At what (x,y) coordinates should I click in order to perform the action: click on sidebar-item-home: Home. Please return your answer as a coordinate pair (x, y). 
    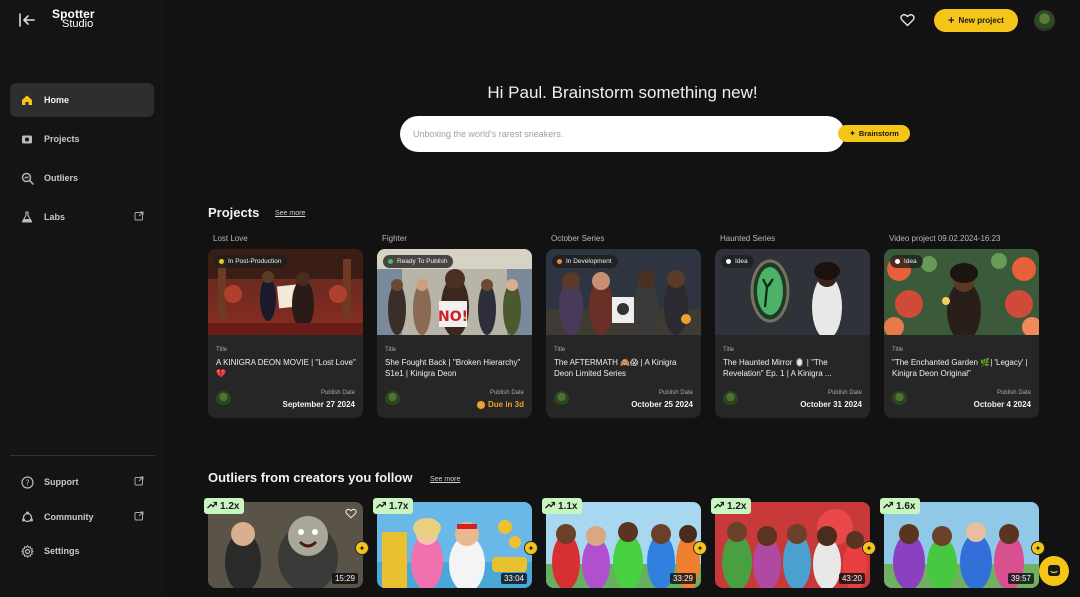
    Looking at the image, I should click on (82, 100).